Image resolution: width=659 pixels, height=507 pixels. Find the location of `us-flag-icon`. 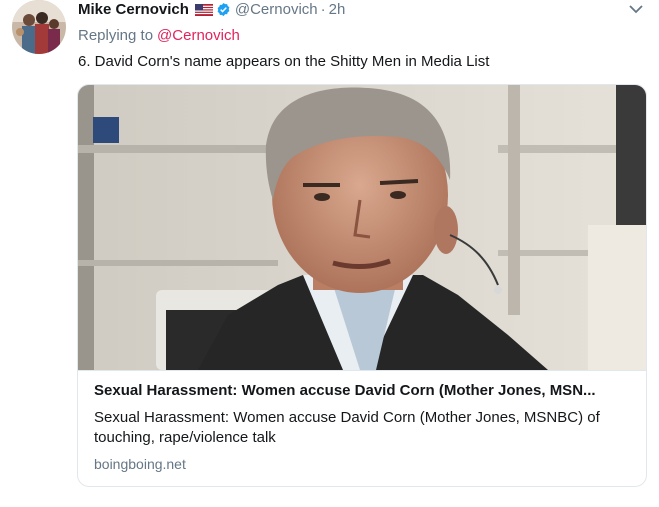

us-flag-icon is located at coordinates (203, 9).